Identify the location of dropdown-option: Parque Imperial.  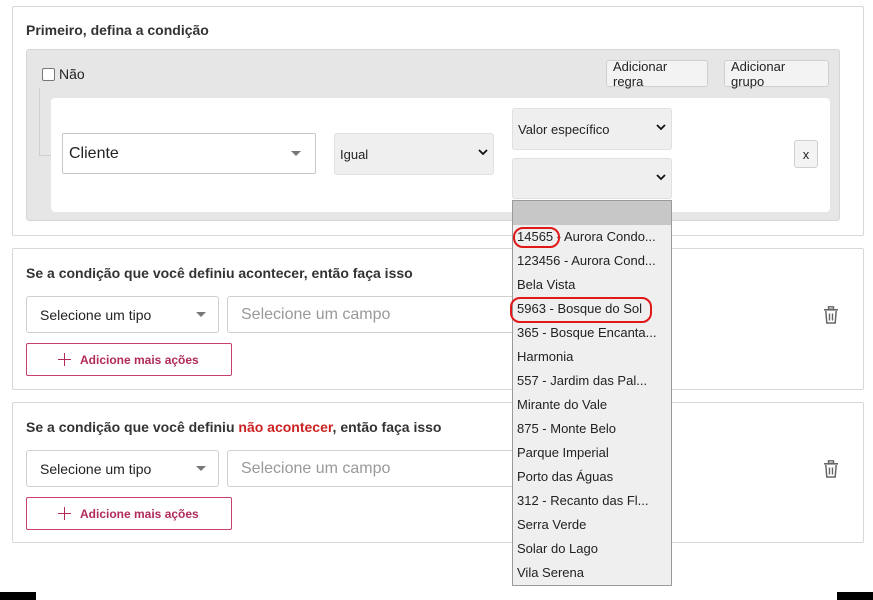
(592, 453).